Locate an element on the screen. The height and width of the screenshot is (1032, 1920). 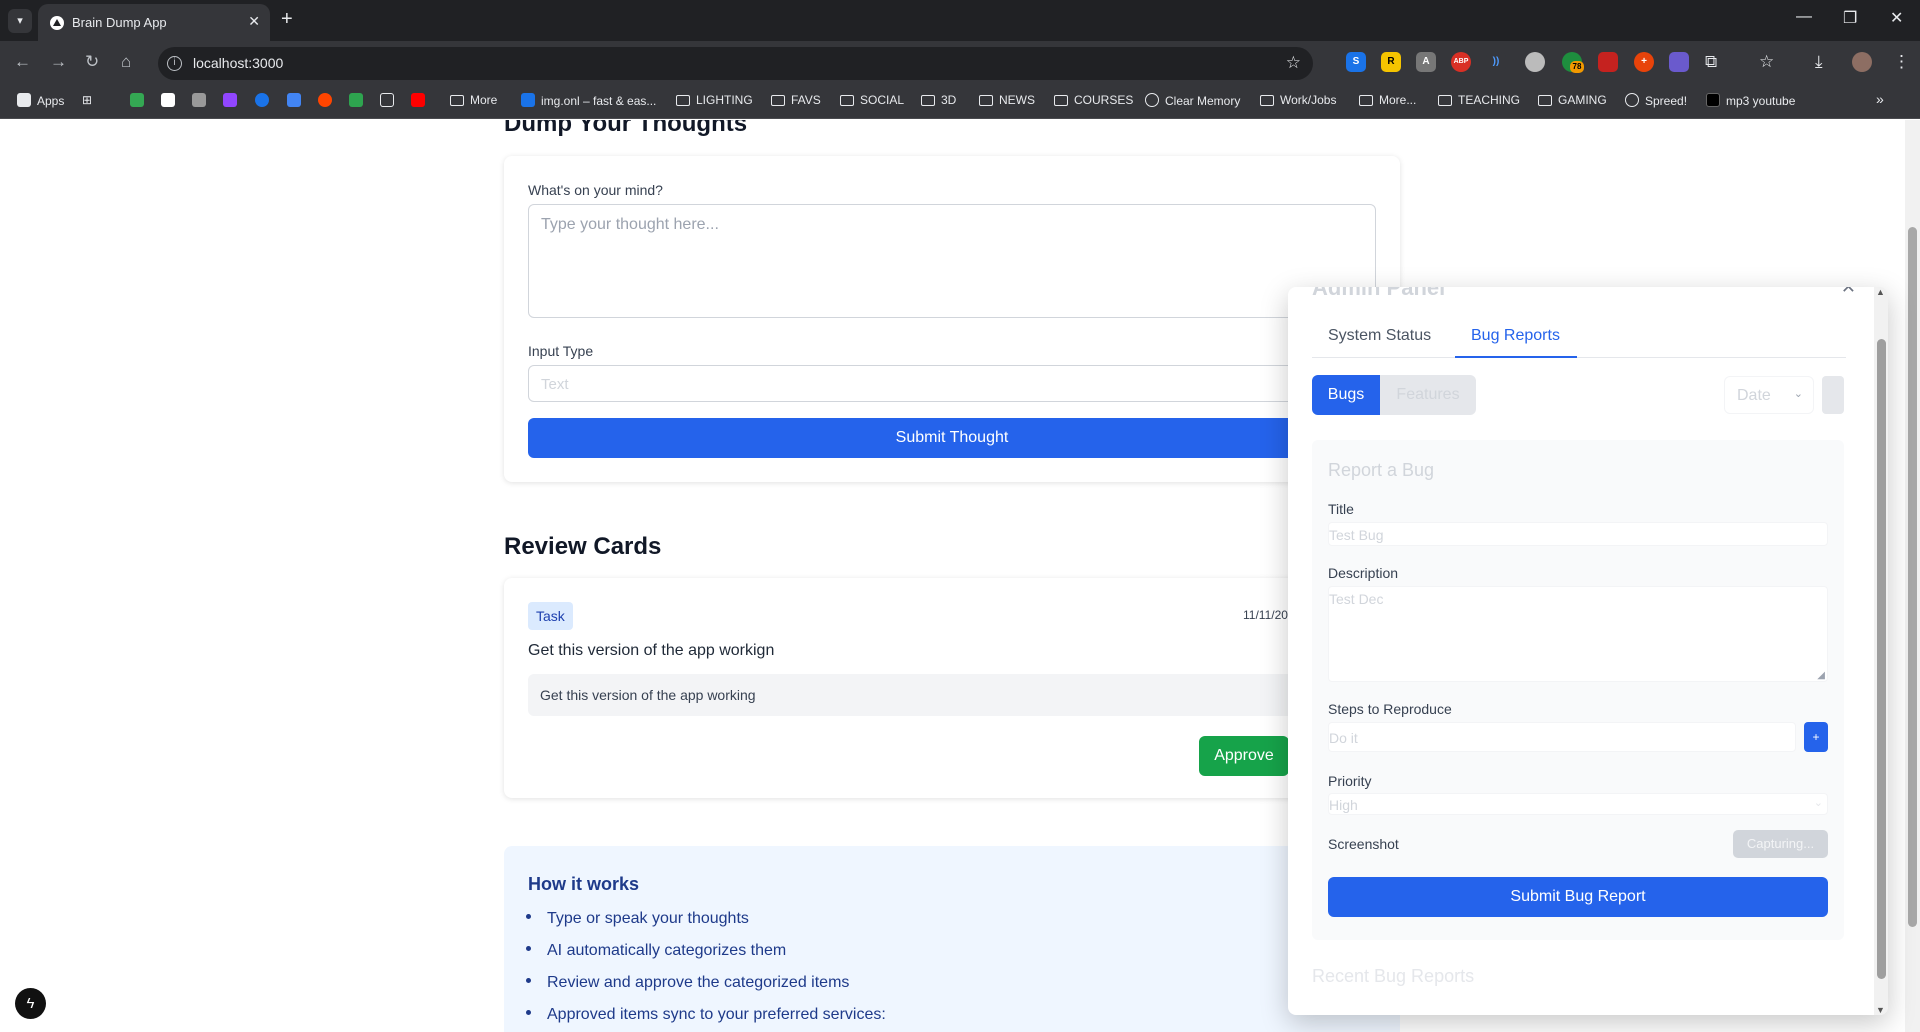
tab-system-status: System Status is located at coordinates (1379, 336).